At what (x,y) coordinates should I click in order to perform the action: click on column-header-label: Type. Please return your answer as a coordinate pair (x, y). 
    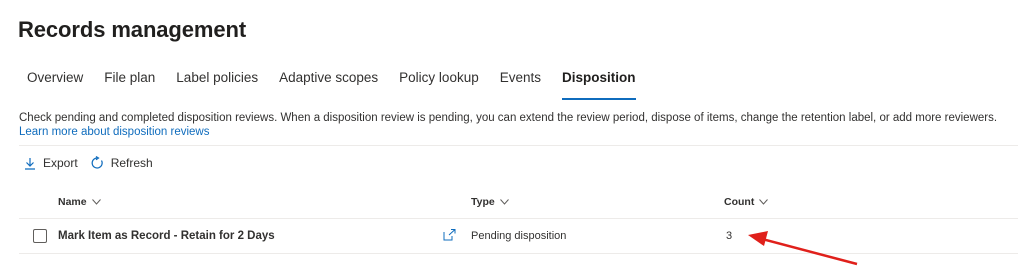
    Looking at the image, I should click on (483, 202).